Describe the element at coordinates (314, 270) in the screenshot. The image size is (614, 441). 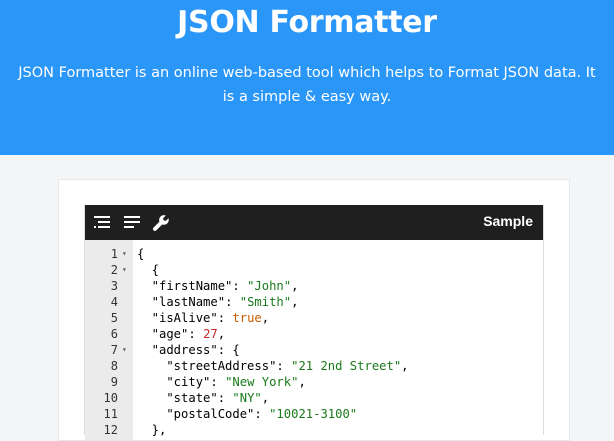
I see `code-line: 2 ▾ {` at that location.